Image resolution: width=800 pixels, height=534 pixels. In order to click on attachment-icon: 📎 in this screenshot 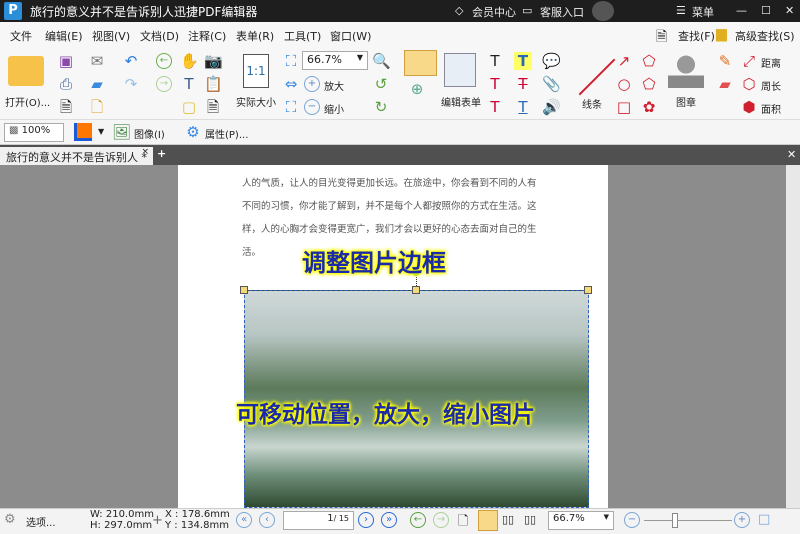, I will do `click(551, 84)`.